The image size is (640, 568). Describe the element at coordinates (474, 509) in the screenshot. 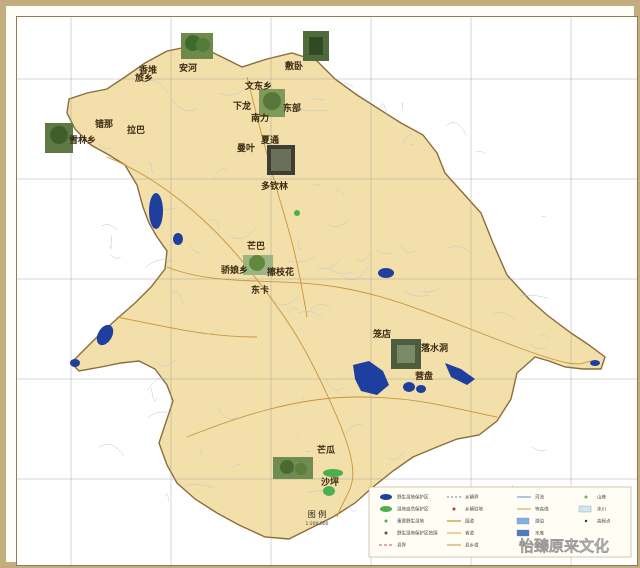

I see `legend-item: 乡镇驻地` at that location.